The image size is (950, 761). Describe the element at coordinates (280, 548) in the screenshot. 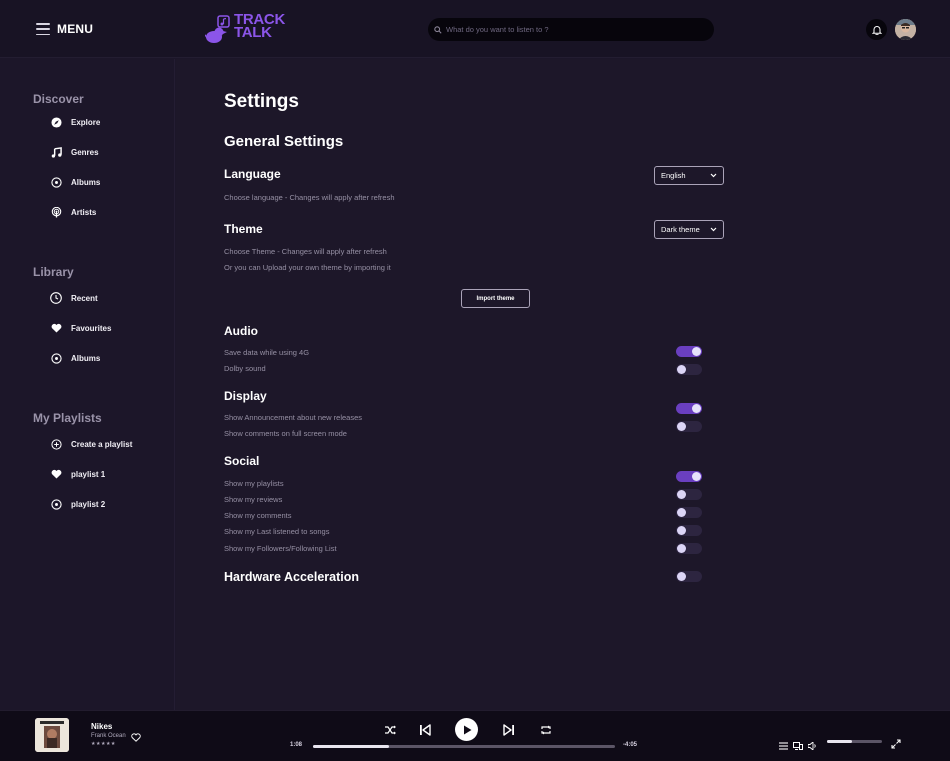

I see `social-option-followers: Show my Followers/Following List` at that location.